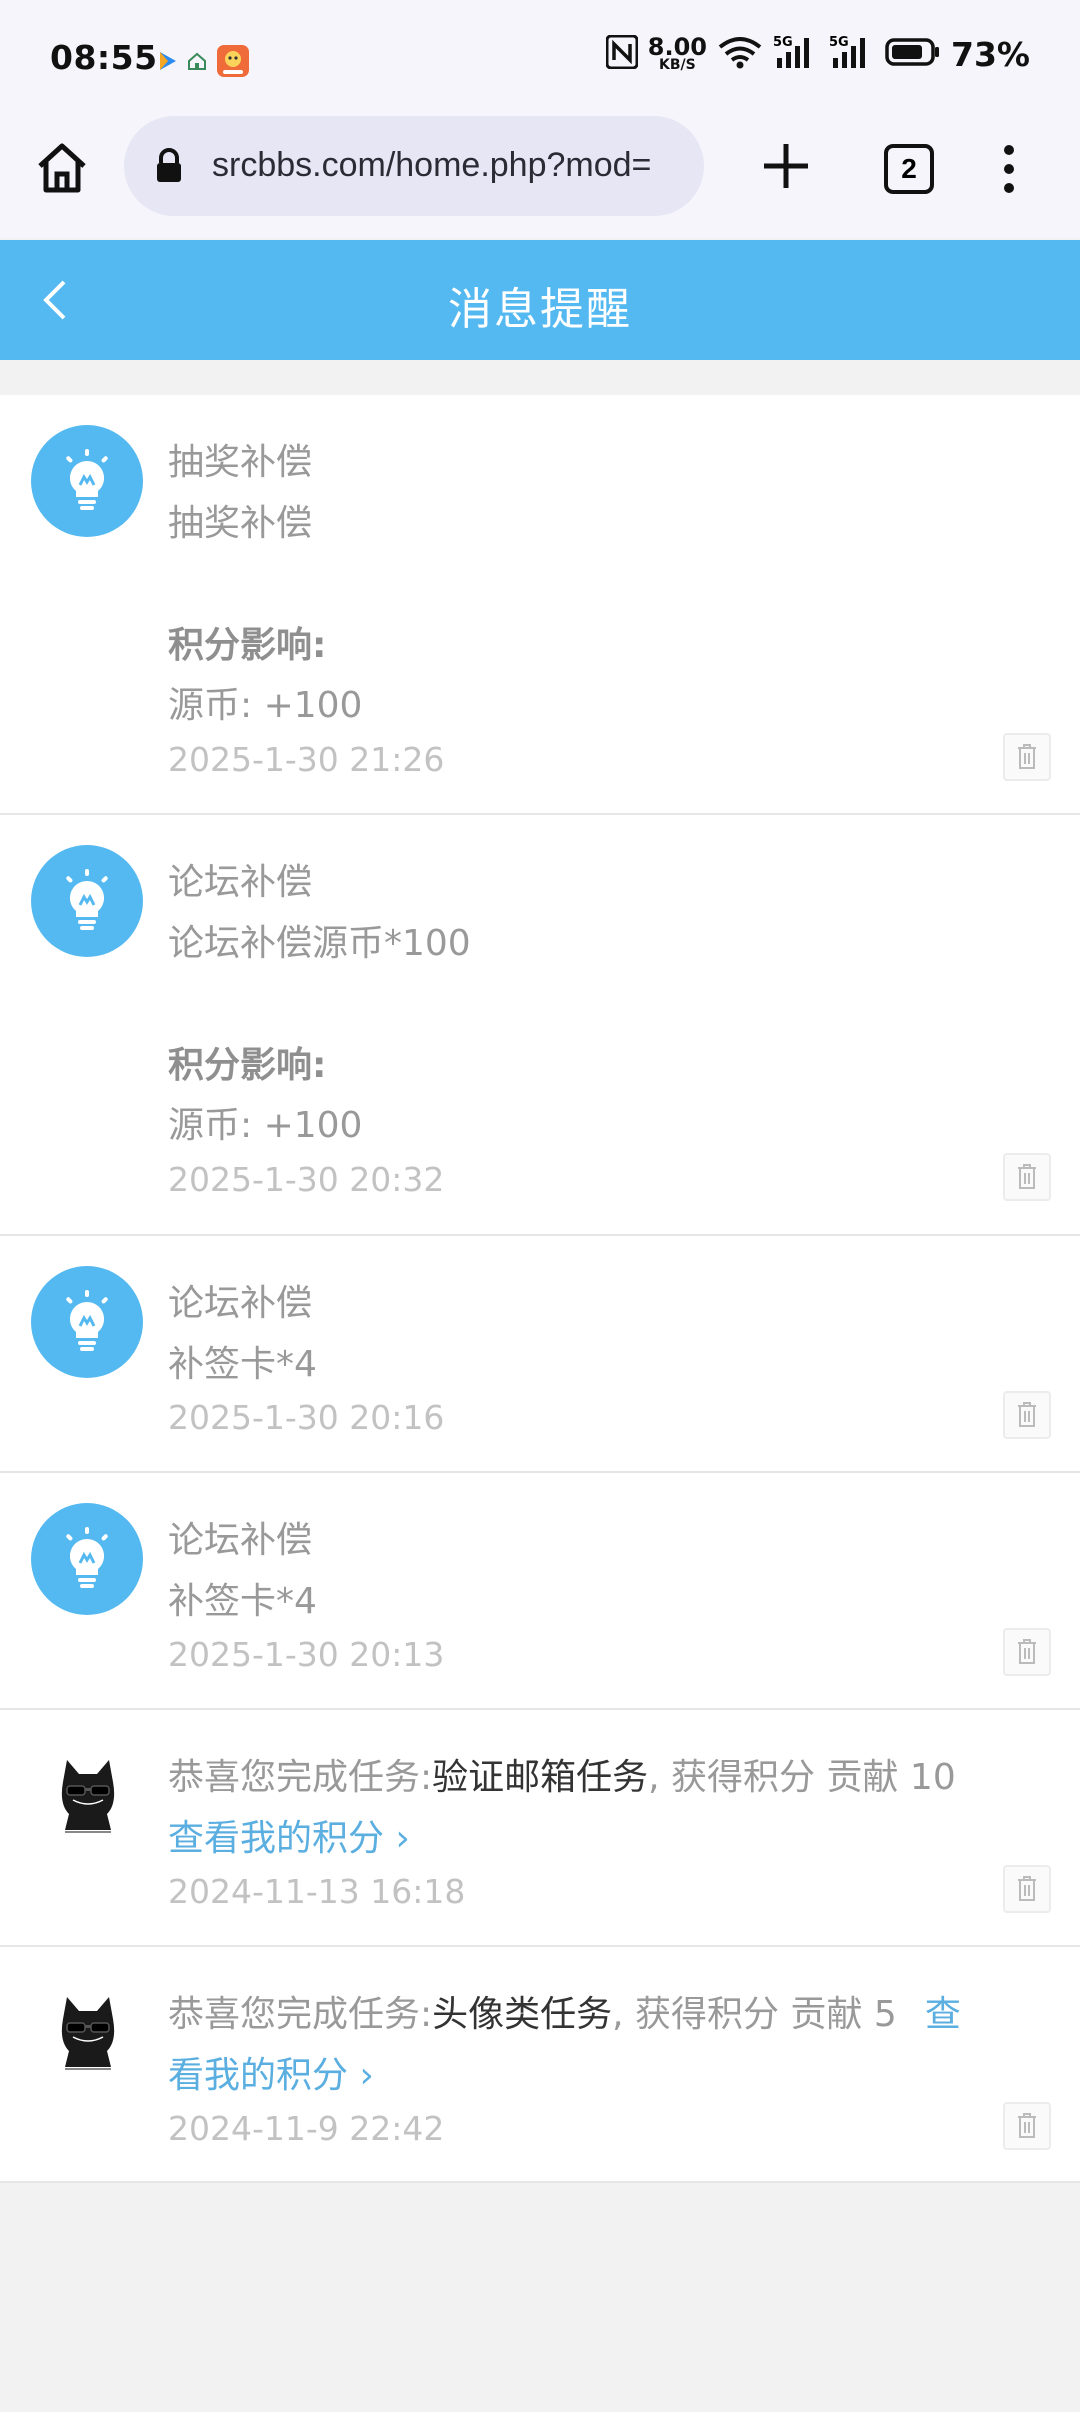 The height and width of the screenshot is (2412, 1080). What do you see at coordinates (271, 2072) in the screenshot?
I see `view-points-link: 看我的积分 ›` at bounding box center [271, 2072].